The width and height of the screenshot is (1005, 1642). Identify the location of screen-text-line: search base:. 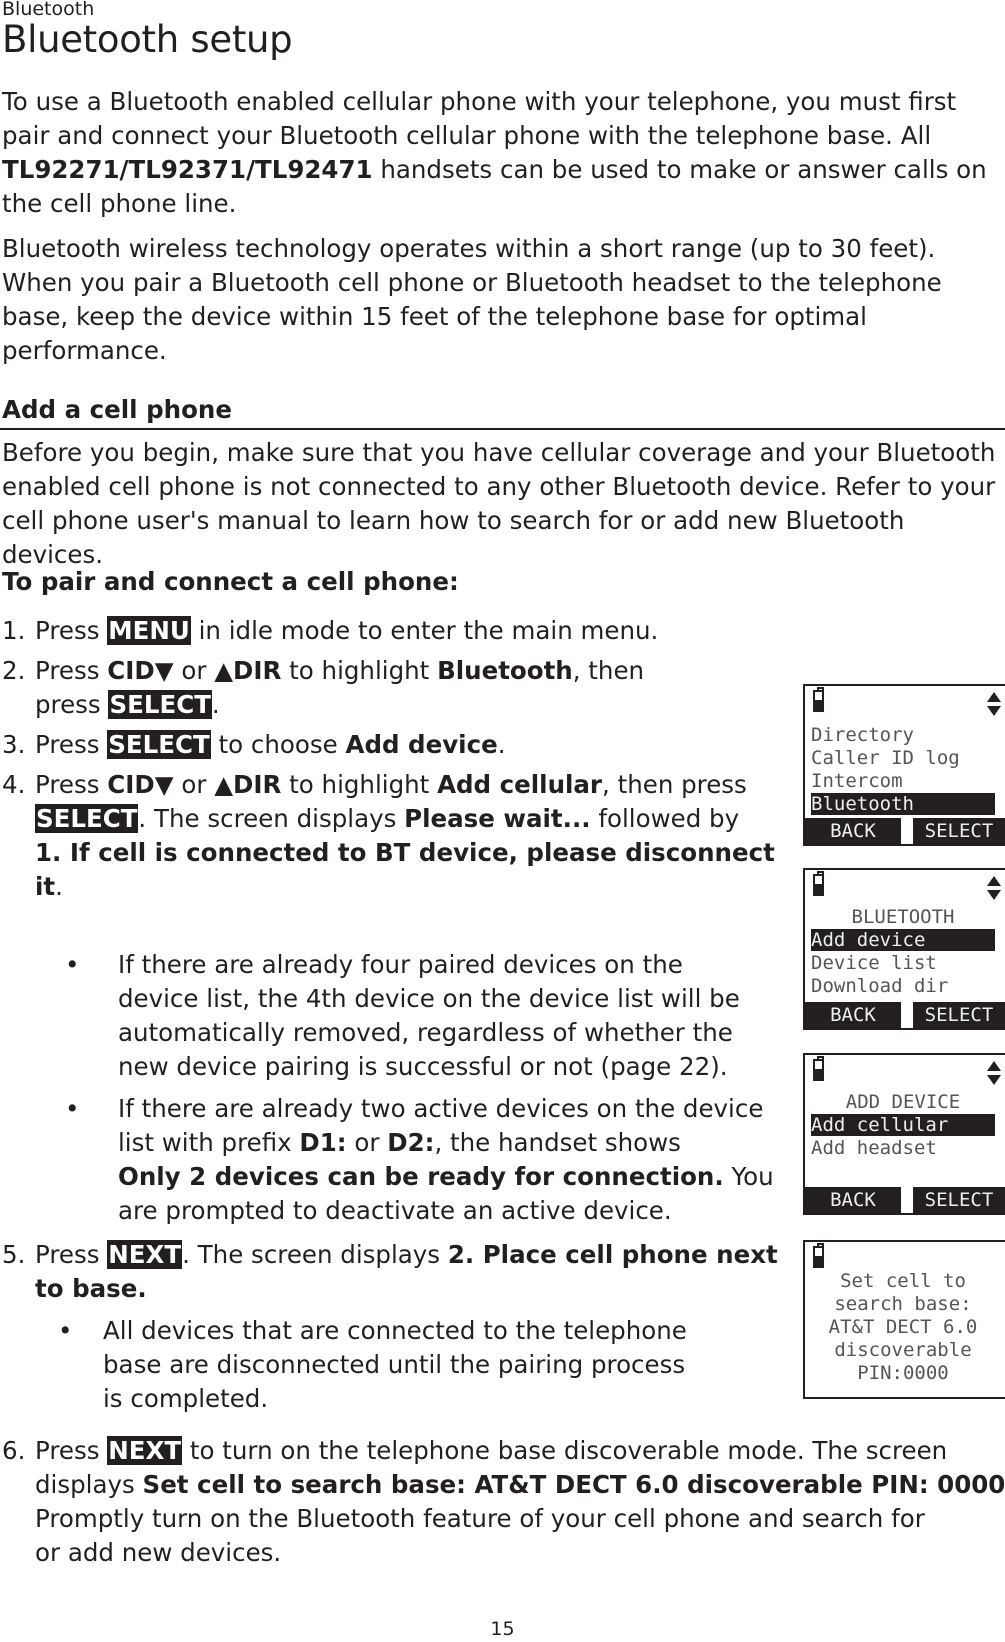
(903, 1304).